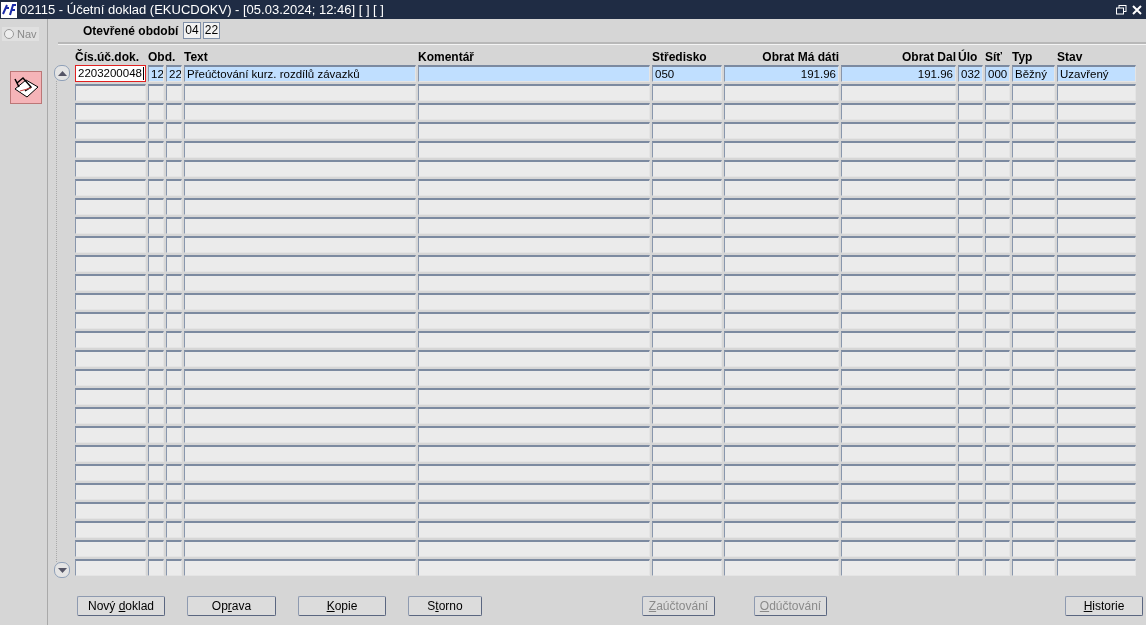 The height and width of the screenshot is (625, 1146). Describe the element at coordinates (1033, 73) in the screenshot. I see `table-cell: Běžný` at that location.